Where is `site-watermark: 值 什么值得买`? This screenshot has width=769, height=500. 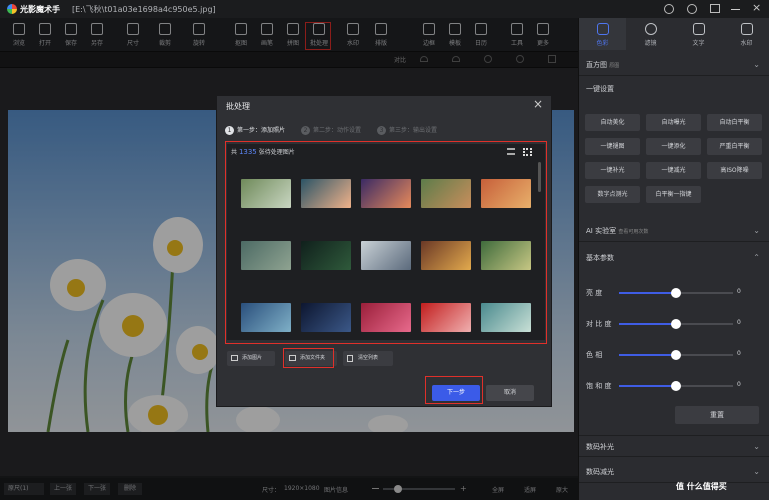 site-watermark: 值 什么值得买 is located at coordinates (701, 487).